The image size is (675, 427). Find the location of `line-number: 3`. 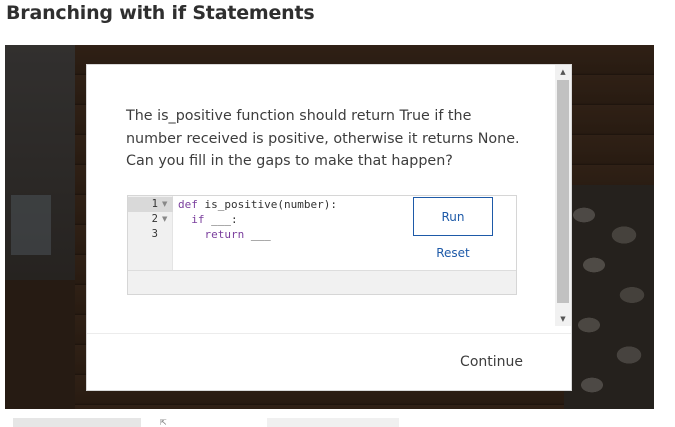

line-number: 3 is located at coordinates (154, 234).